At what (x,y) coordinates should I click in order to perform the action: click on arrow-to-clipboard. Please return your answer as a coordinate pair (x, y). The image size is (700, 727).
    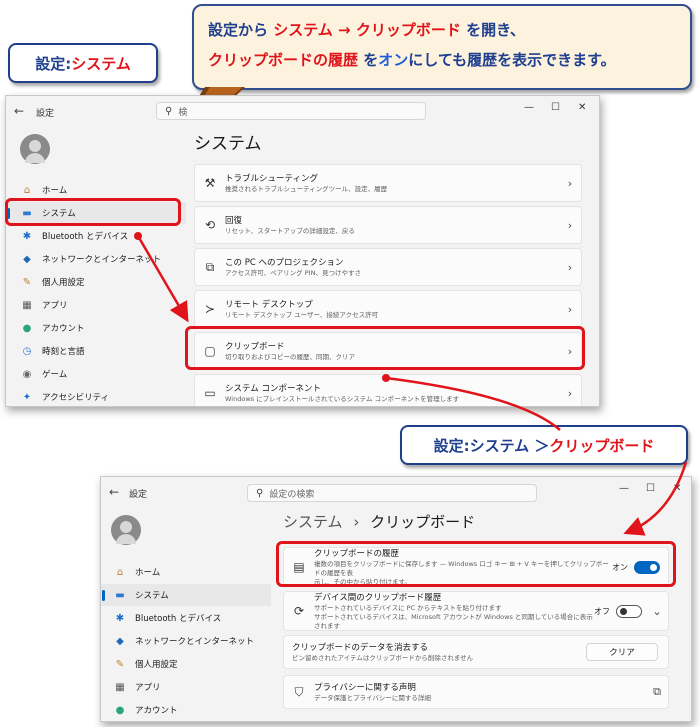
    Looking at the image, I should click on (162, 279).